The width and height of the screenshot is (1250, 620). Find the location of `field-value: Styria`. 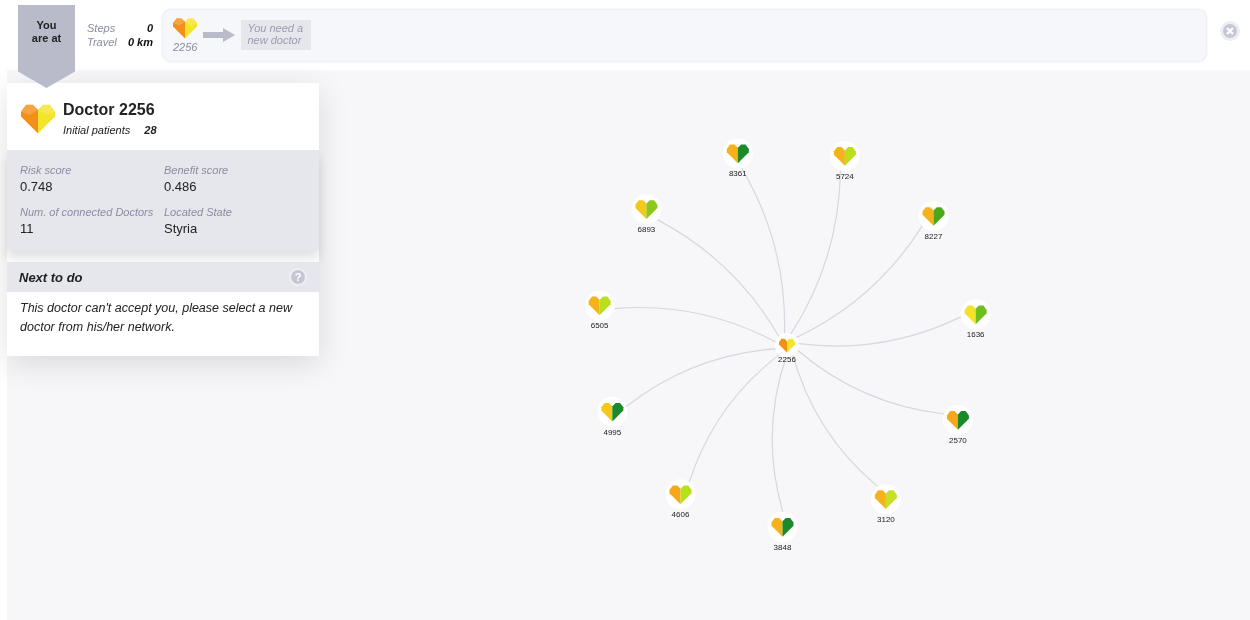

field-value: Styria is located at coordinates (181, 228).